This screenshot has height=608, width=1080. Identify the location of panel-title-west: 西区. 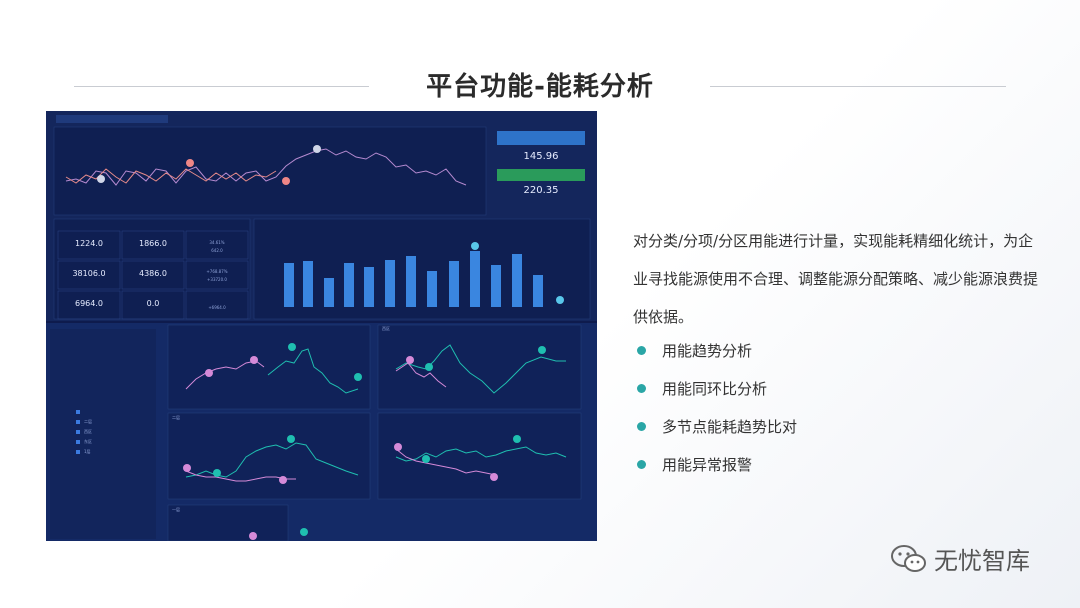
(386, 328).